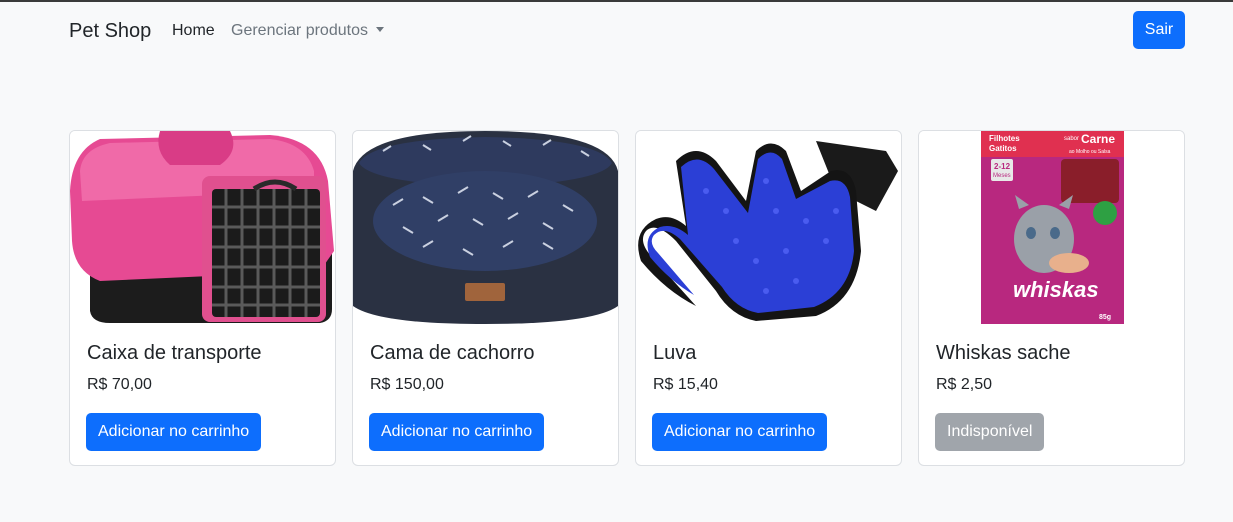 This screenshot has height=522, width=1233. Describe the element at coordinates (485, 227) in the screenshot. I see `dog-bed-image` at that location.